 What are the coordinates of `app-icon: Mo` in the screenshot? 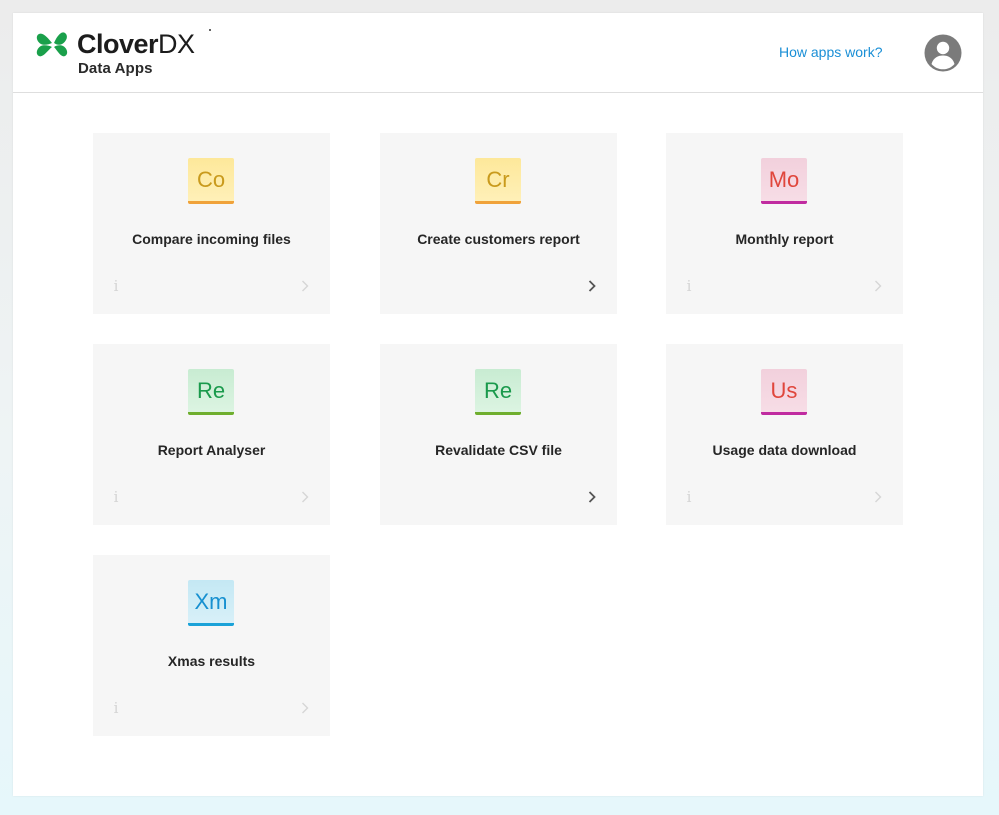 It's located at (784, 181).